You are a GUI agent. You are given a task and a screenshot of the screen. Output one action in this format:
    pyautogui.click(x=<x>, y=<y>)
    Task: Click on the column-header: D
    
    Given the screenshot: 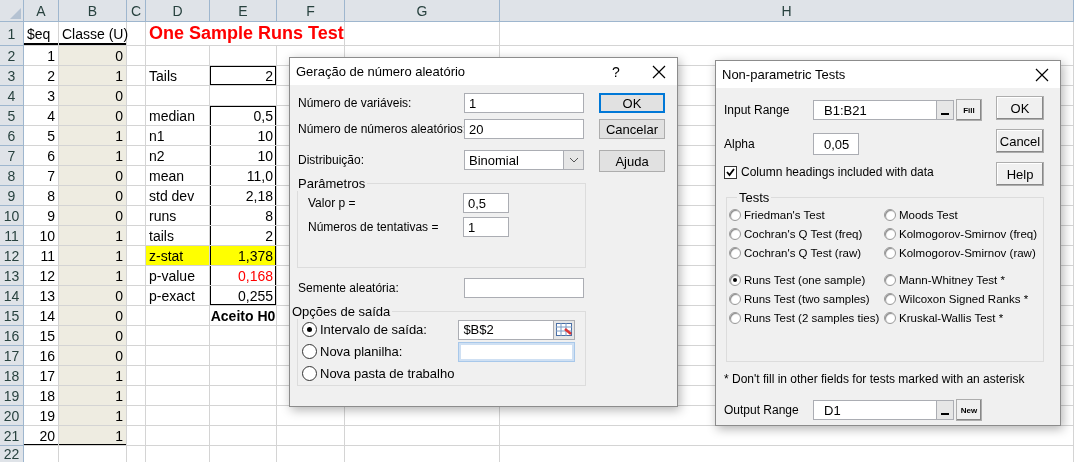 What is the action you would take?
    pyautogui.click(x=178, y=11)
    